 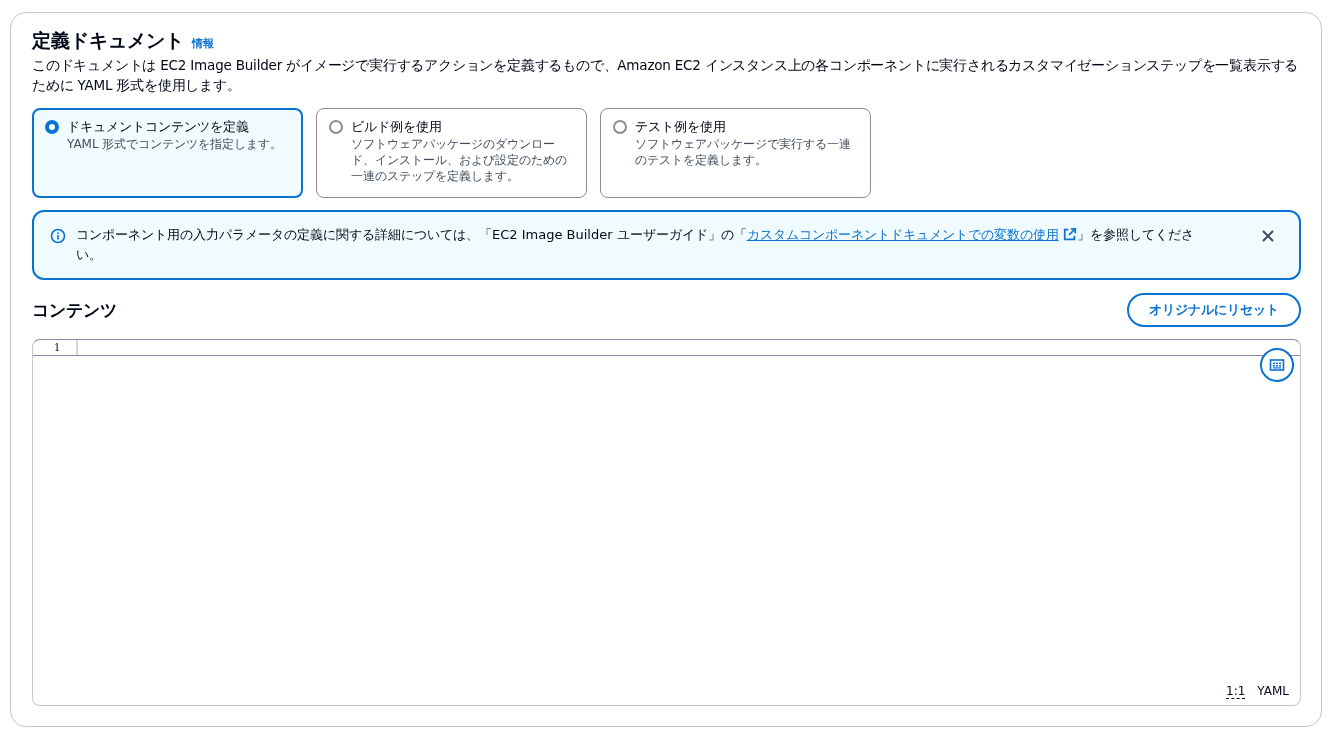 I want to click on option-tile: ビルド例を使用 ソフトウェアパッケージのダウンロード、インストール、および設定のための一連のステップを定義します。, so click(x=451, y=153).